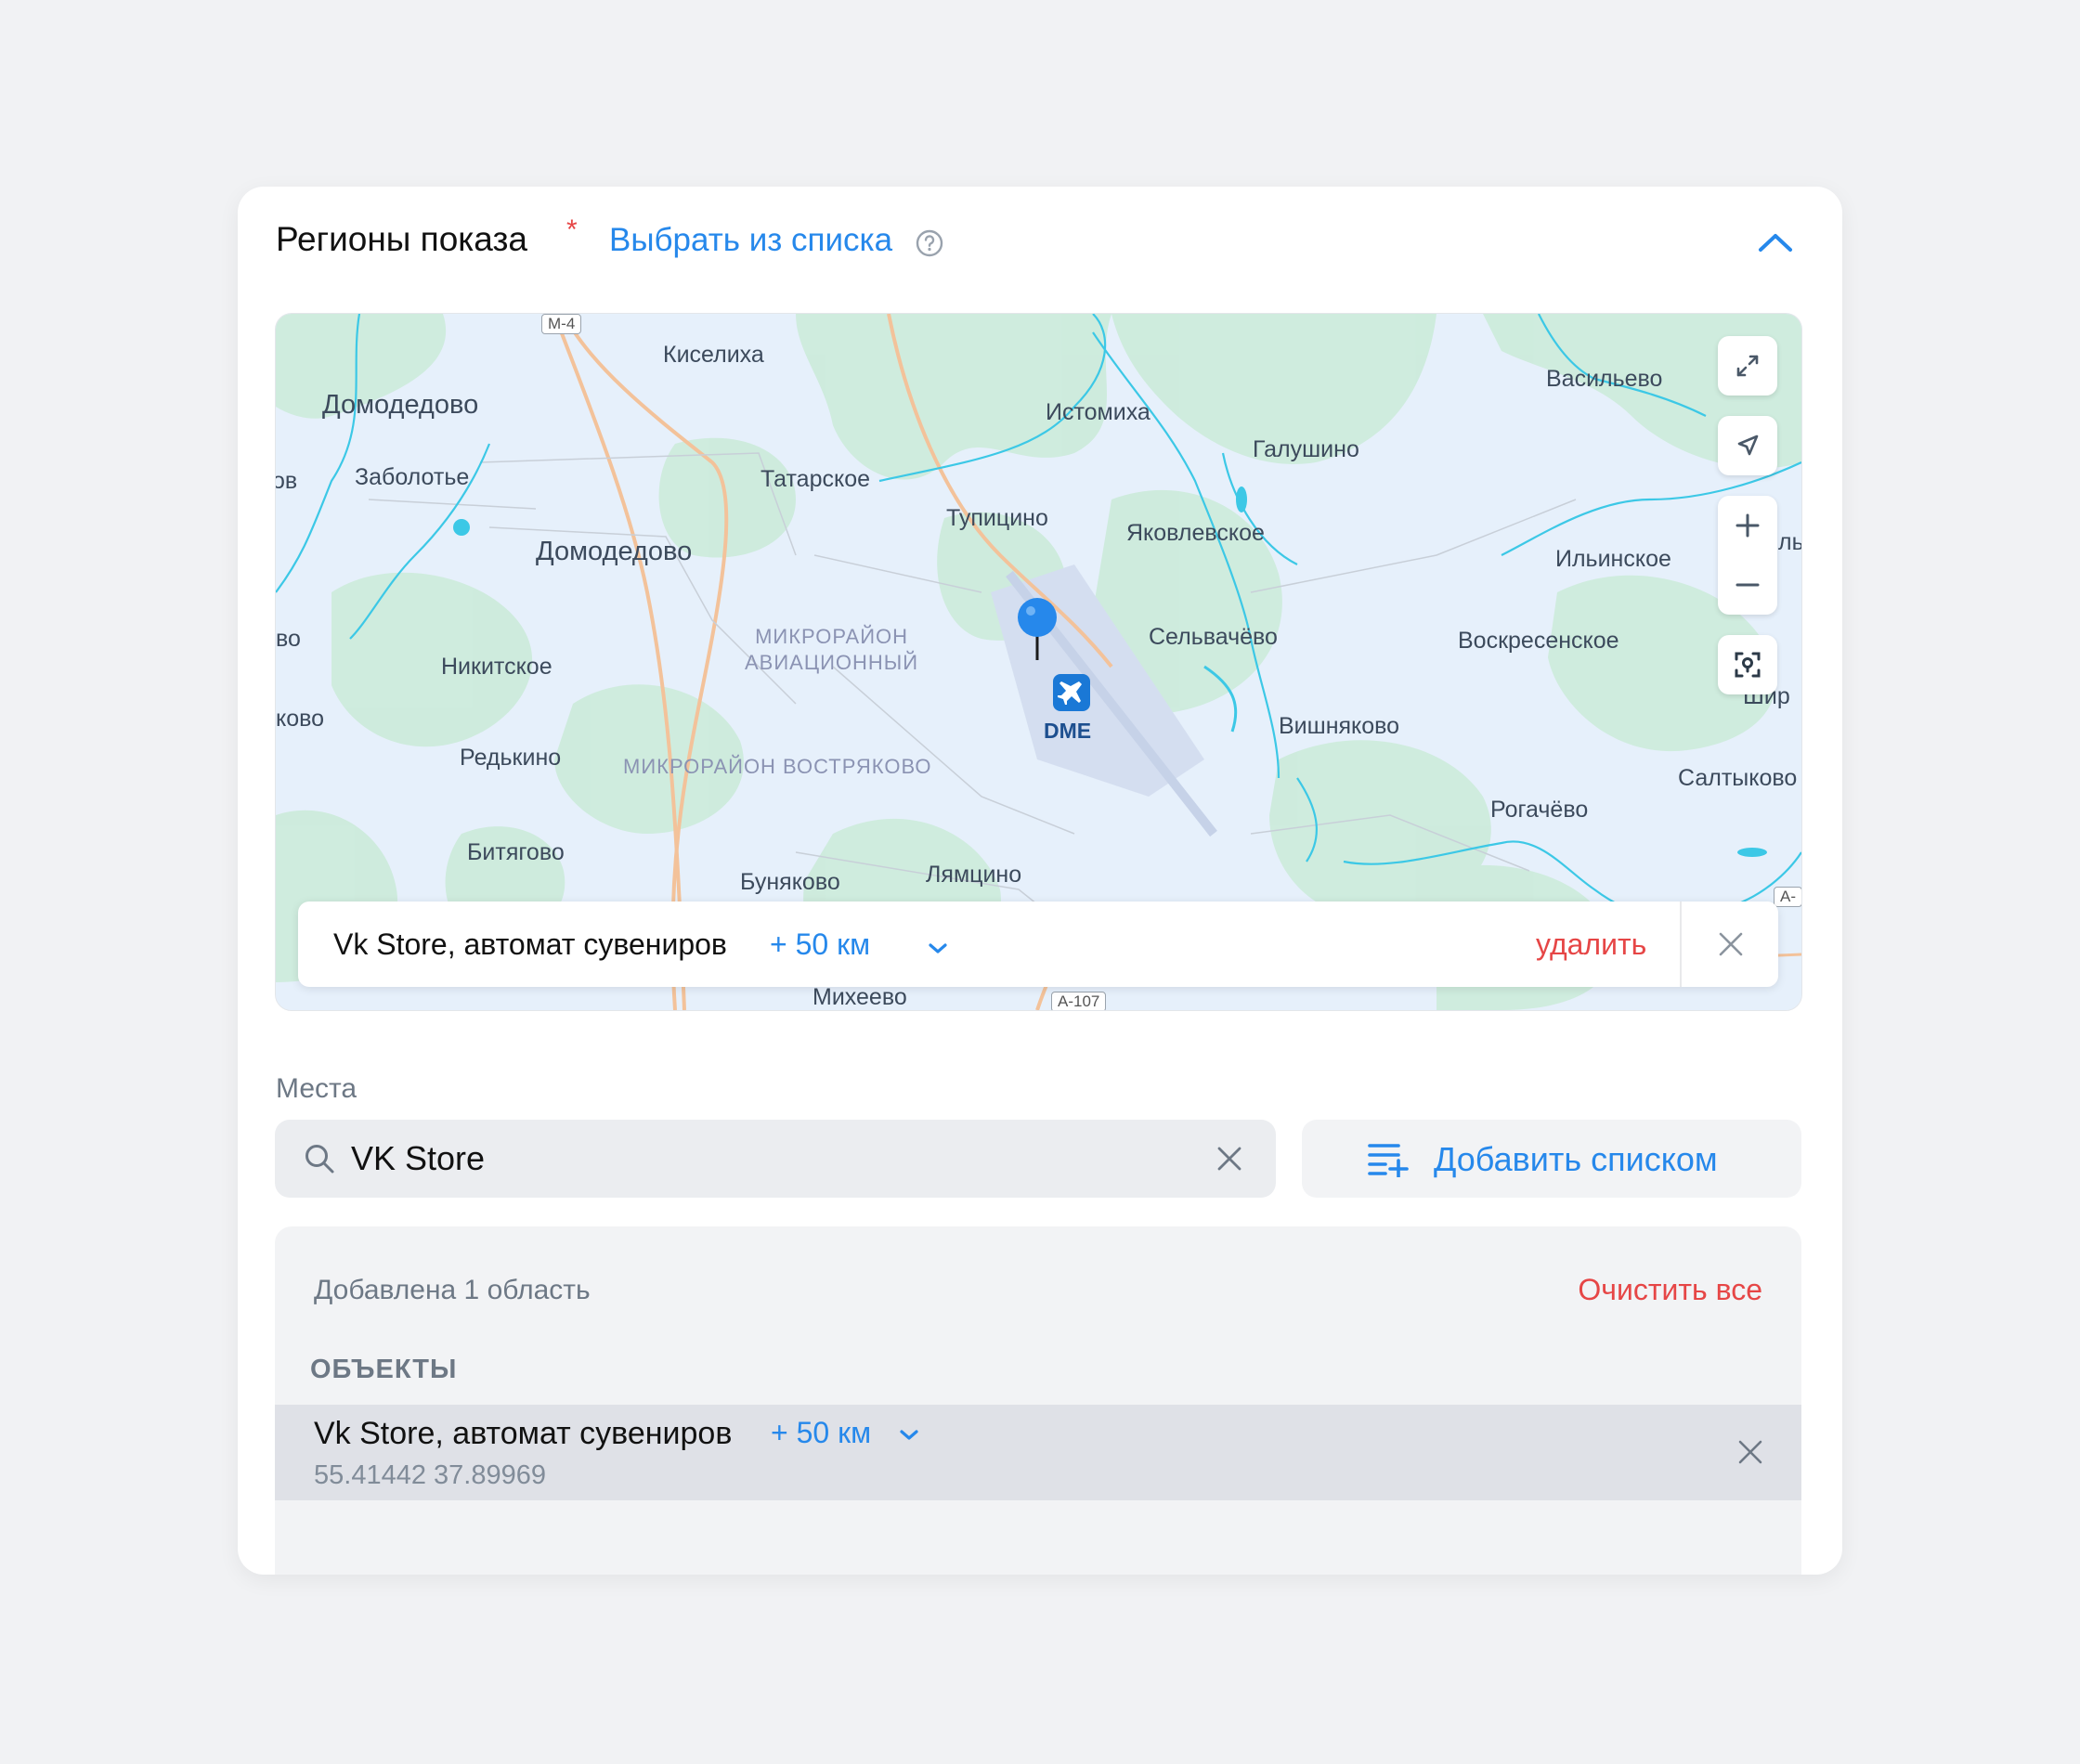 The height and width of the screenshot is (1764, 2080). What do you see at coordinates (1731, 944) in the screenshot?
I see `close-icon` at bounding box center [1731, 944].